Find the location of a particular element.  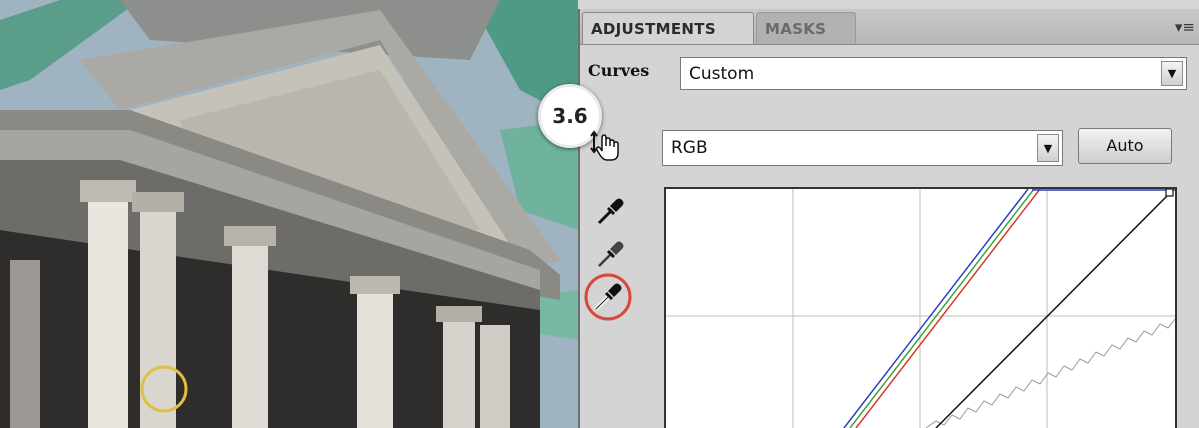

preset-dropdown: Custom ▼ is located at coordinates (933, 73).